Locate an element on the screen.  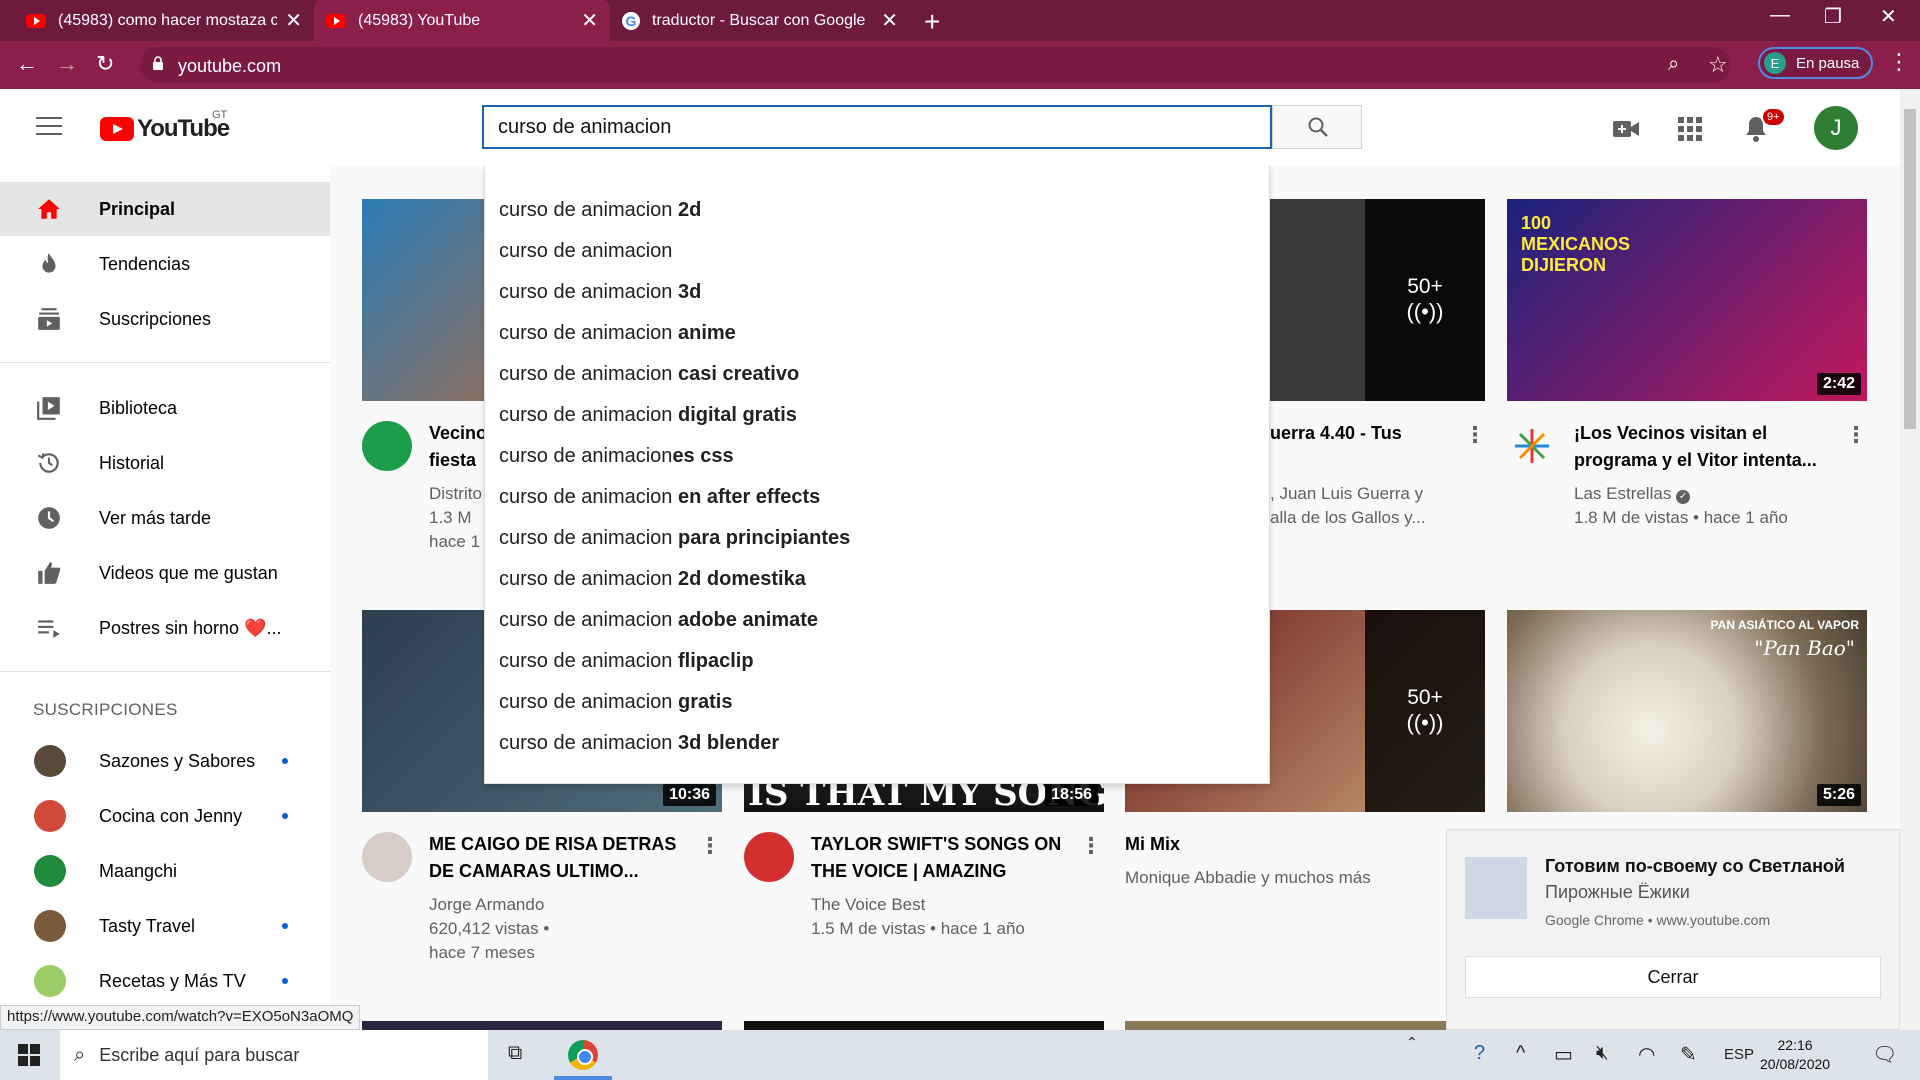
apps-grid-icon is located at coordinates (1690, 129).